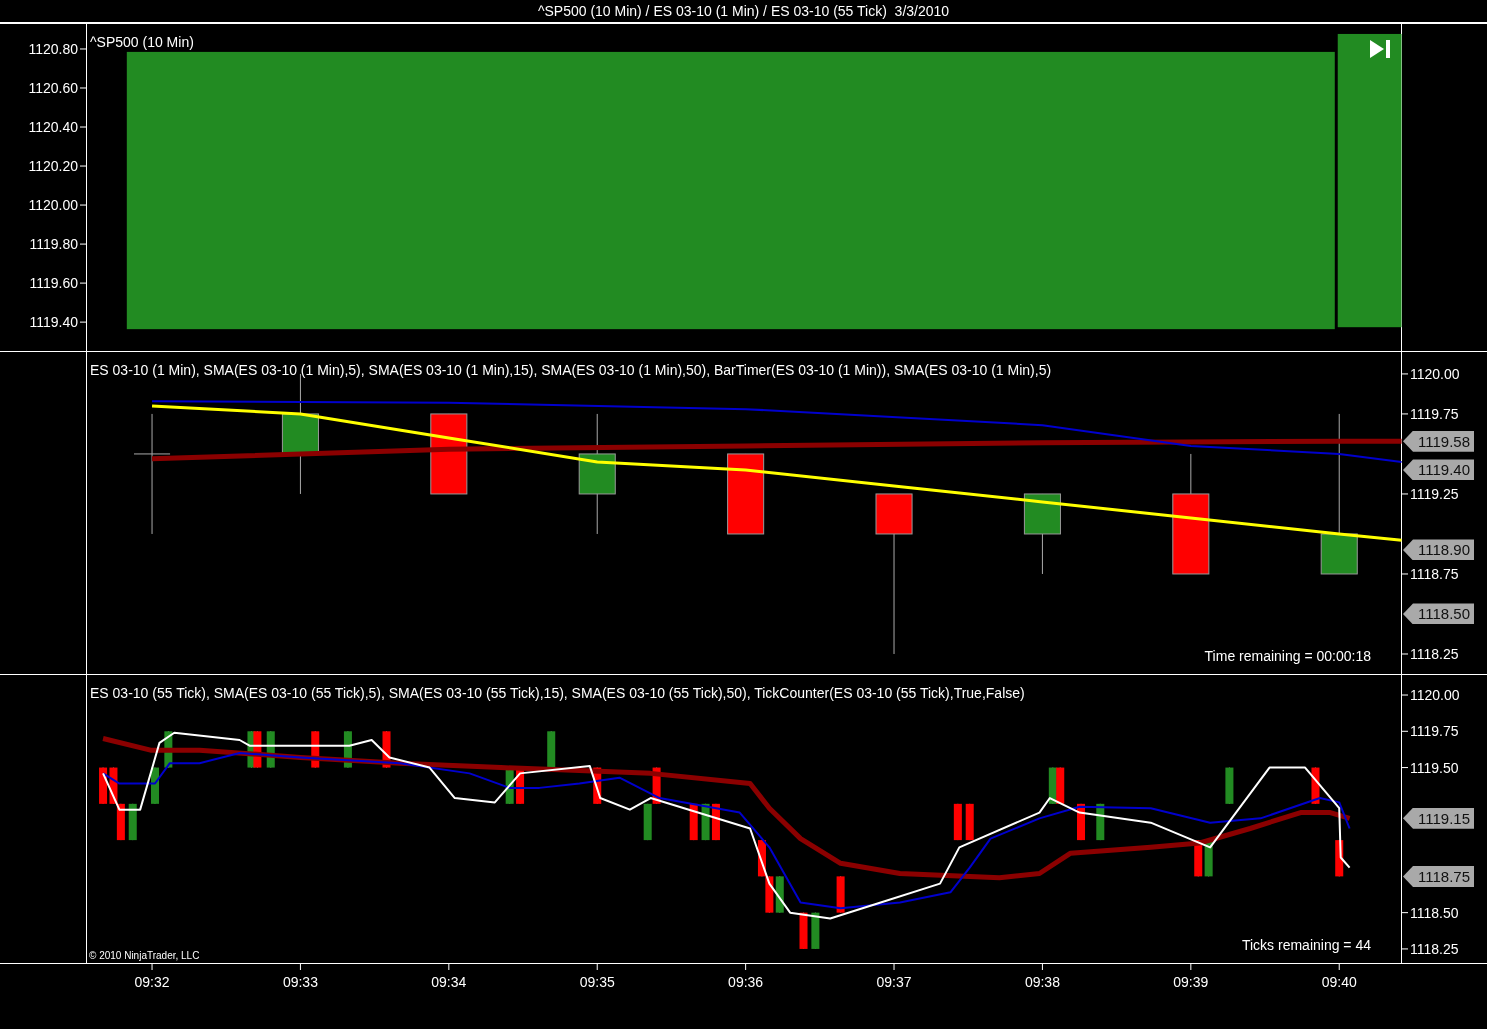  Describe the element at coordinates (1306, 945) in the screenshot. I see `counter-text: Ticks remaining = 44` at that location.